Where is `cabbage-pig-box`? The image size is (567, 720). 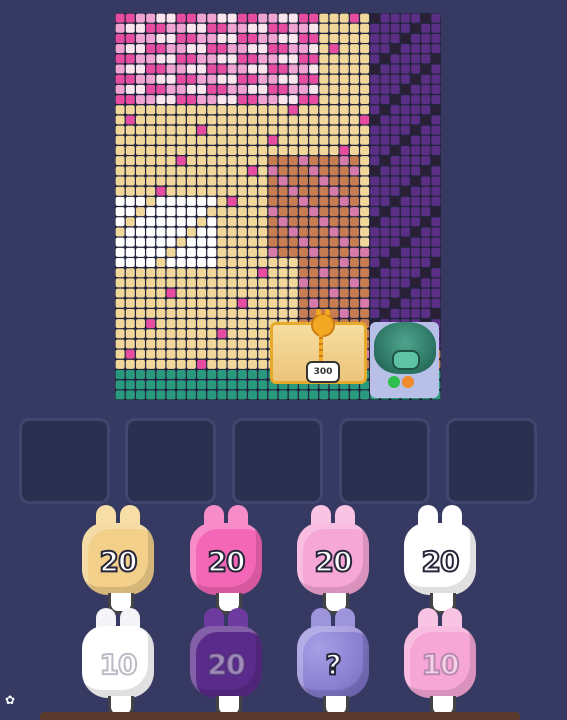
cabbage-pig-box is located at coordinates (404, 360).